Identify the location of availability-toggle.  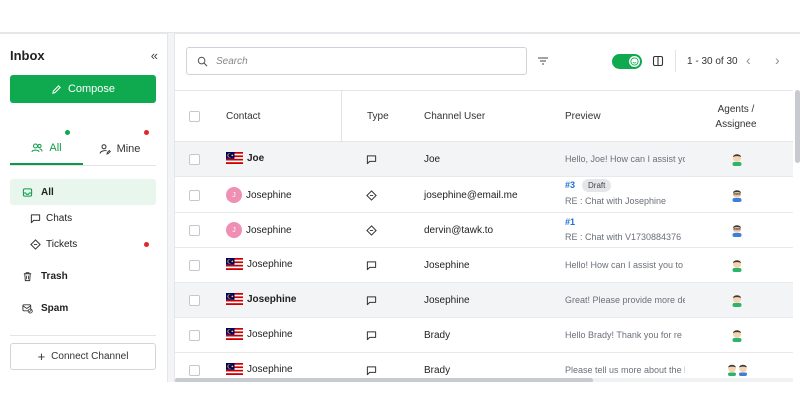
(627, 61).